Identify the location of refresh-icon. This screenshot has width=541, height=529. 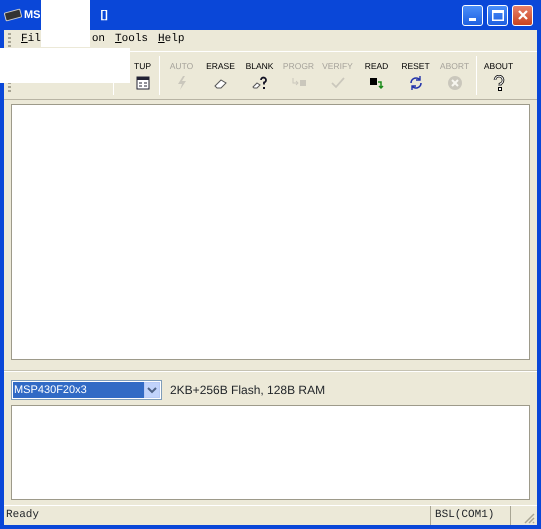
(416, 83).